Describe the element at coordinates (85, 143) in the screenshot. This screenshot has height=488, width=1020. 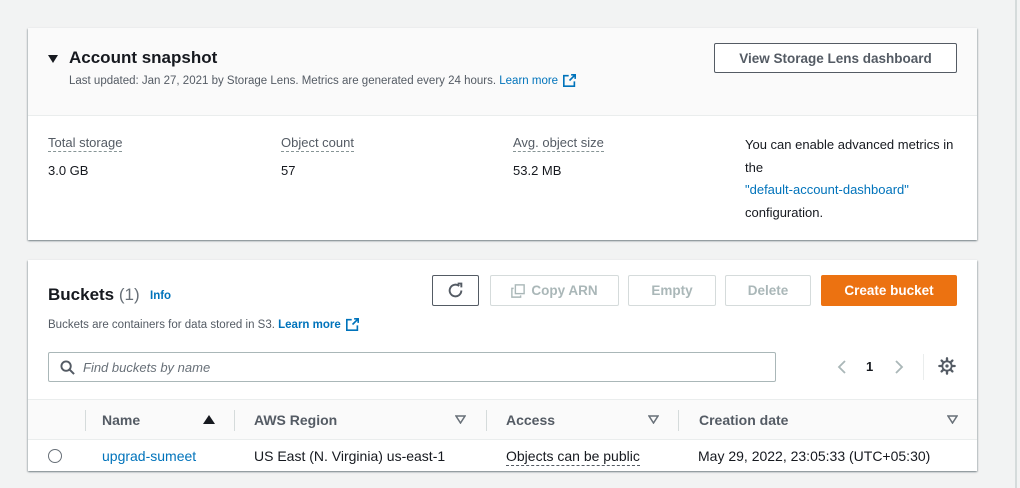
I see `total-storage-label: Total storage` at that location.